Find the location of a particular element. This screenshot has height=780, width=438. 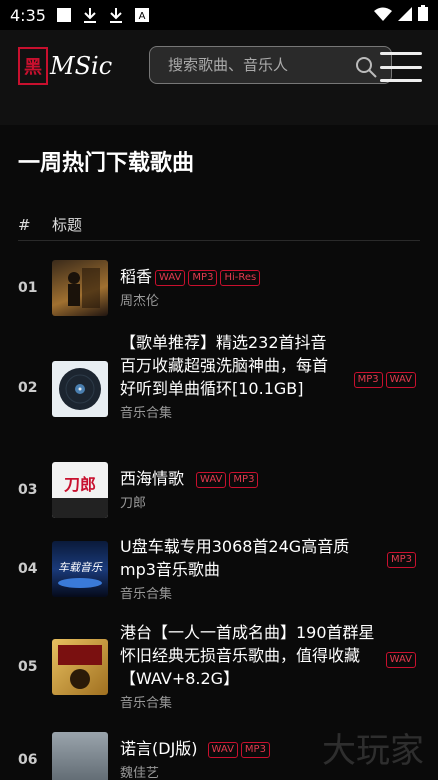

row-number: 02 is located at coordinates (28, 388).